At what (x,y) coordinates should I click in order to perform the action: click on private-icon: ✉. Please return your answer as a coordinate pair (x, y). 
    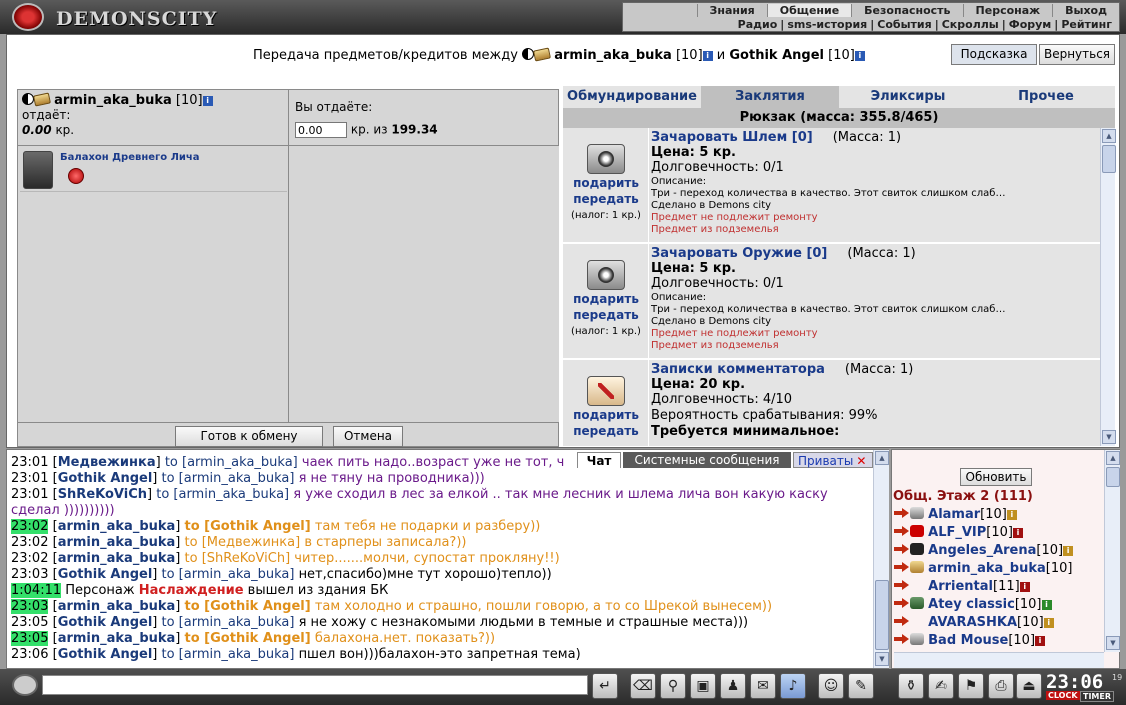
    Looking at the image, I should click on (763, 686).